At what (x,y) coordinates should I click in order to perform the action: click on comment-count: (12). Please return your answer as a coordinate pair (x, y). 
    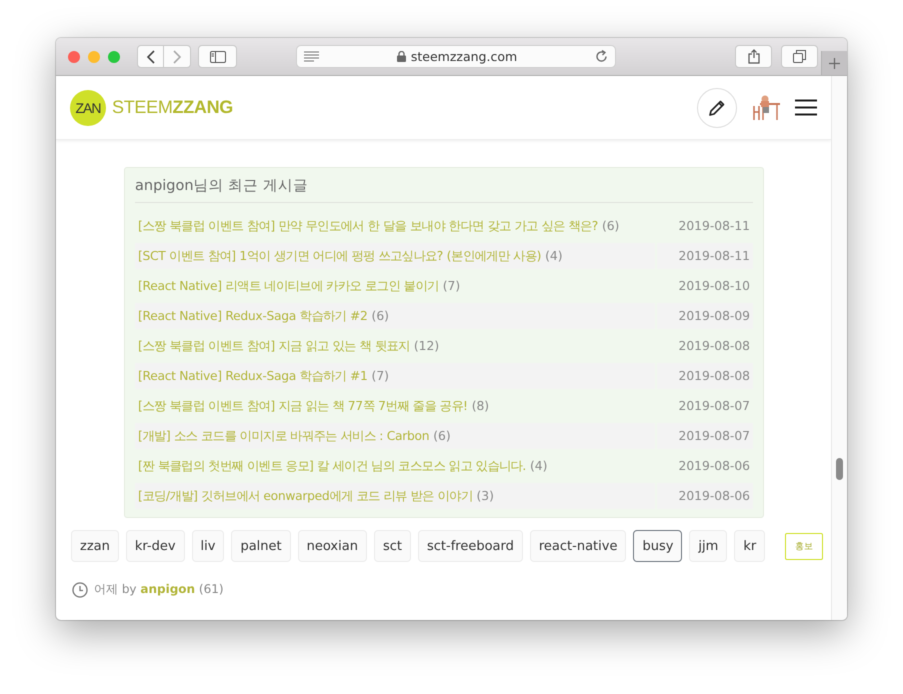
    Looking at the image, I should click on (427, 346).